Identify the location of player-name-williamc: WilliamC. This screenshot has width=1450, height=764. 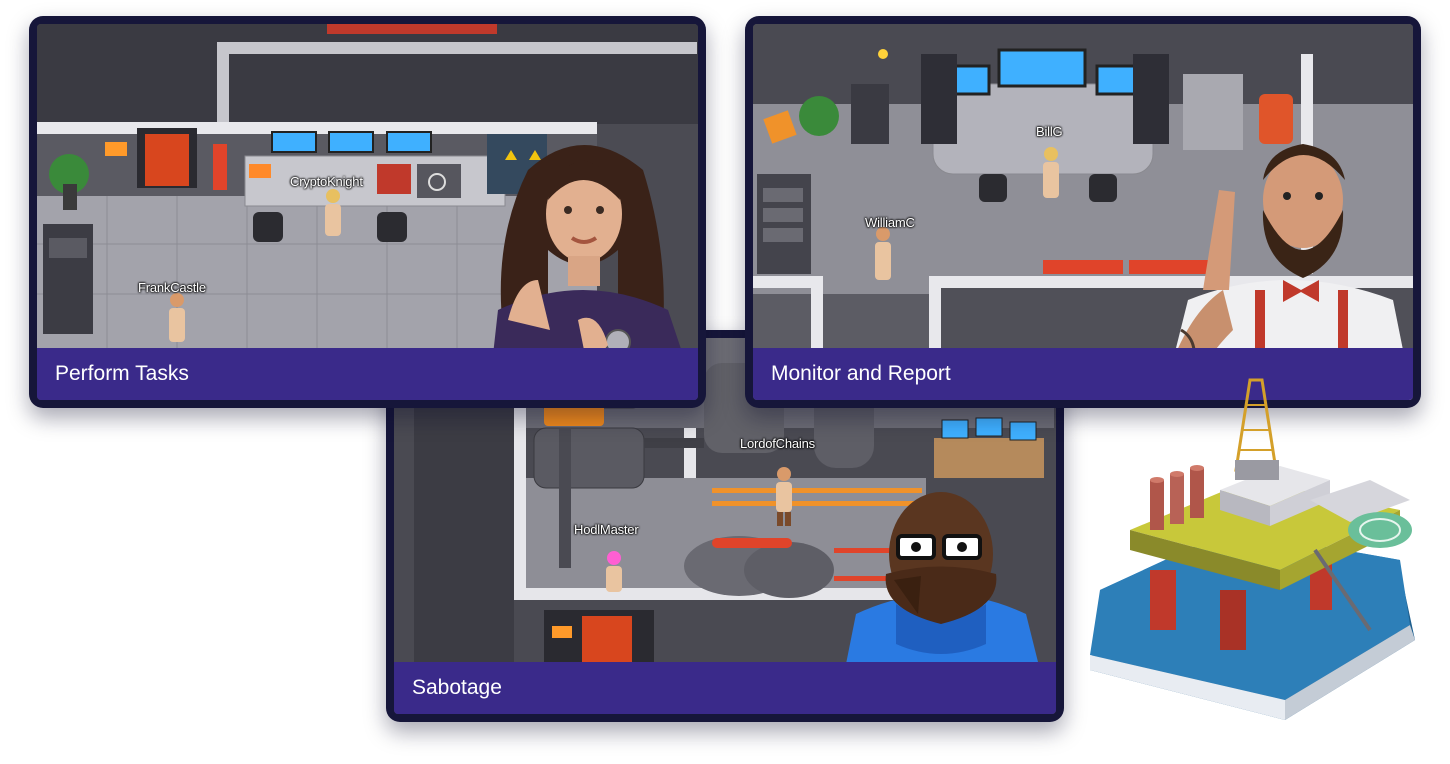
(890, 222).